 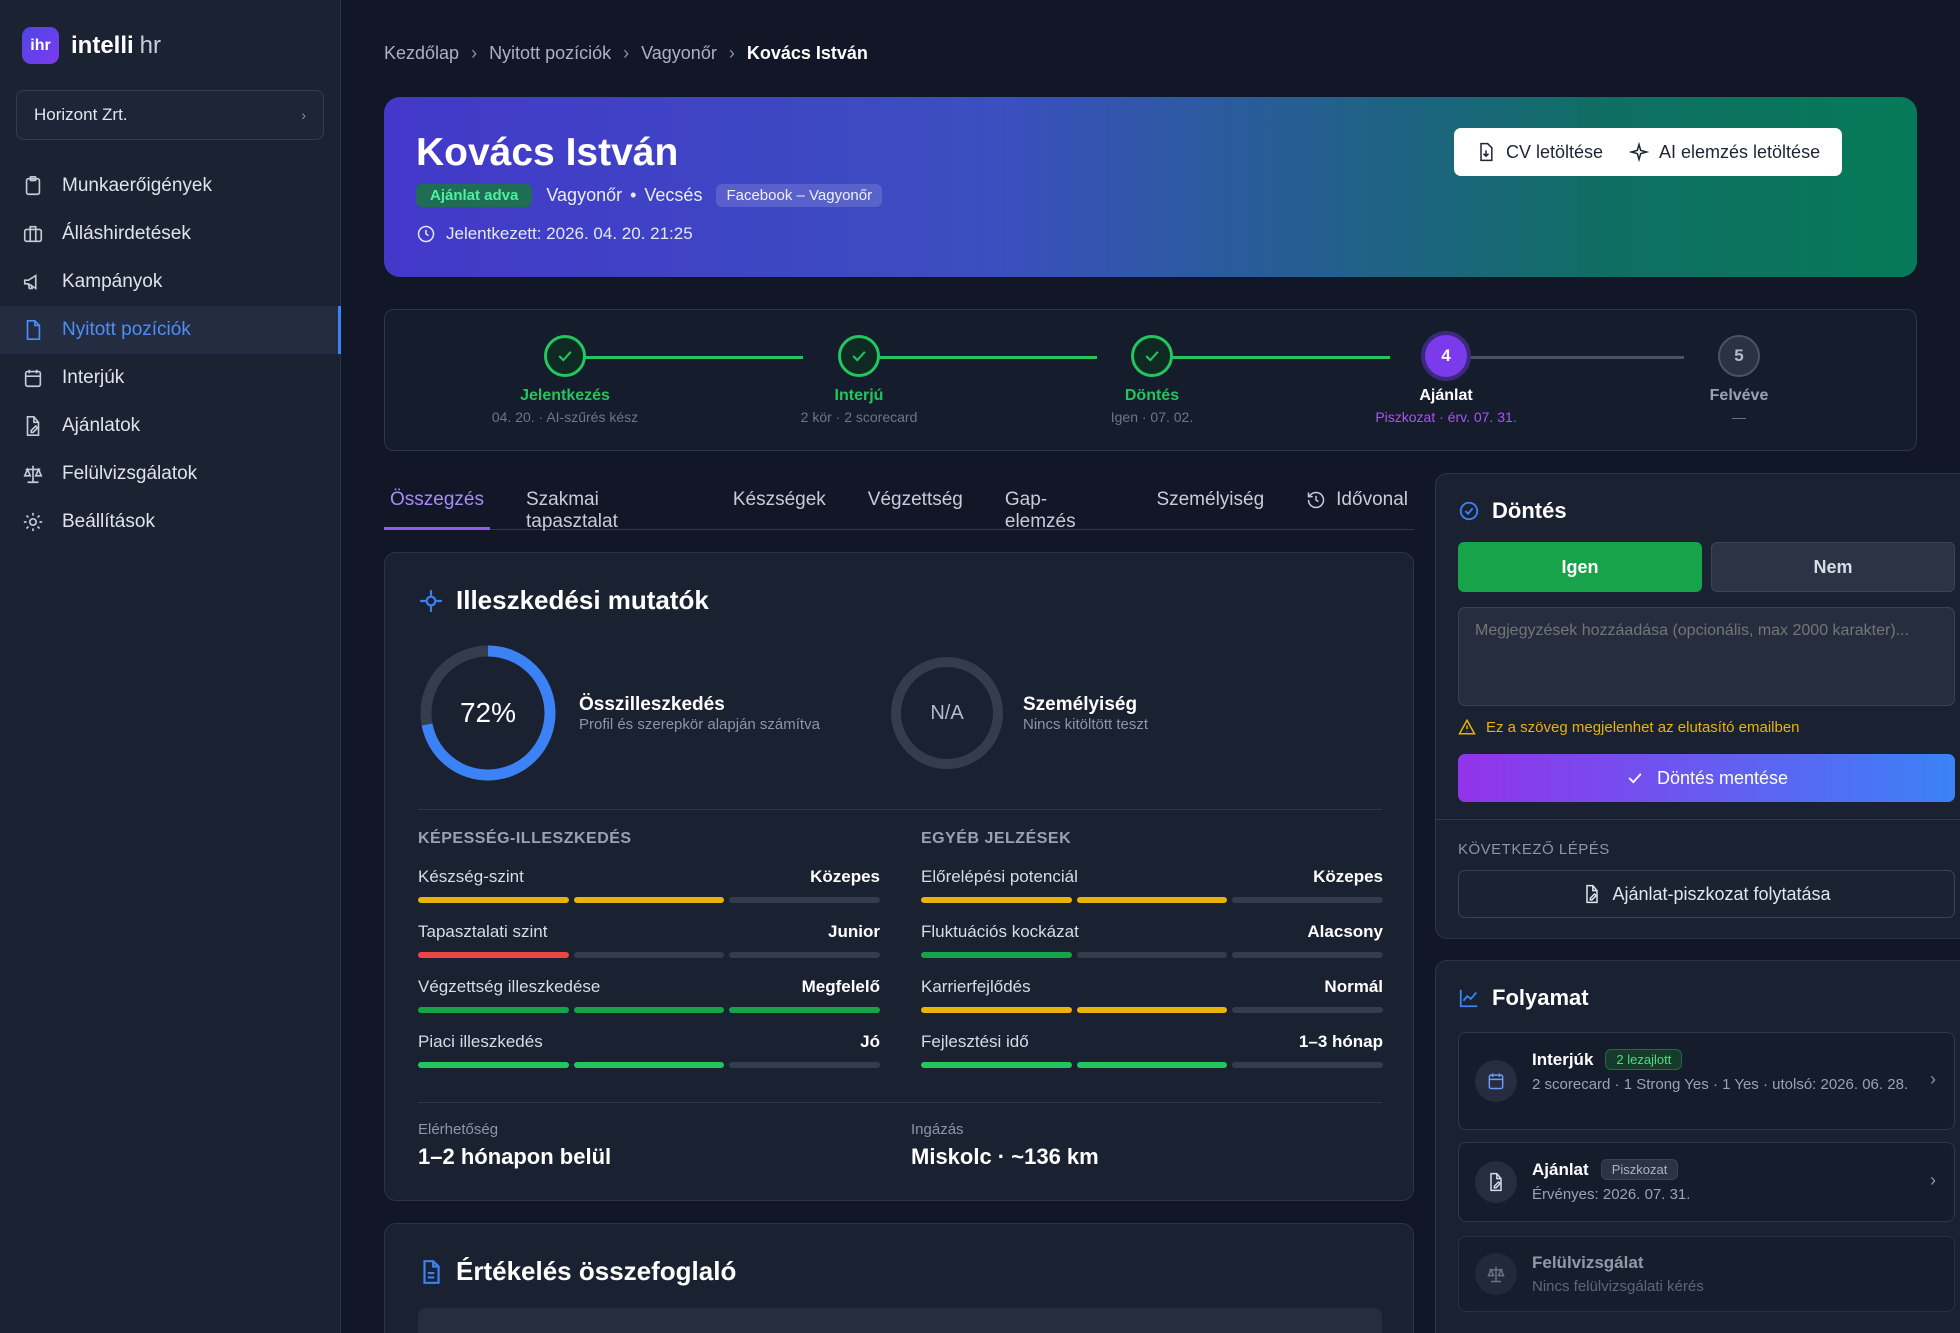 I want to click on other-signals-heading: EGYÉB JELZÉSEK, so click(x=996, y=838).